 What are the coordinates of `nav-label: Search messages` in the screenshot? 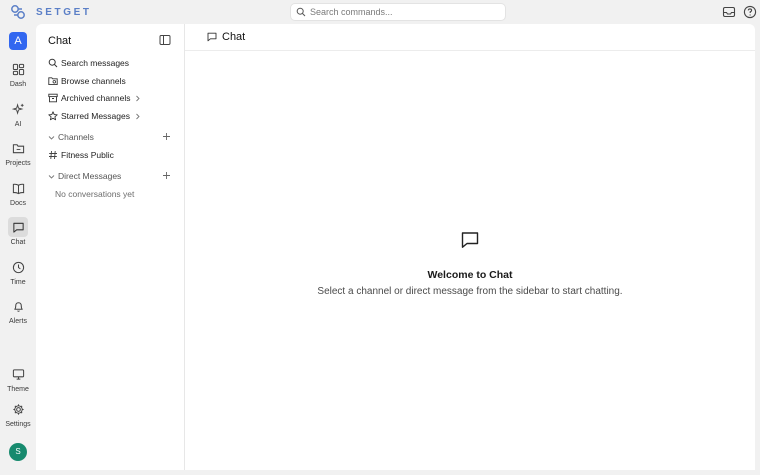 It's located at (95, 63).